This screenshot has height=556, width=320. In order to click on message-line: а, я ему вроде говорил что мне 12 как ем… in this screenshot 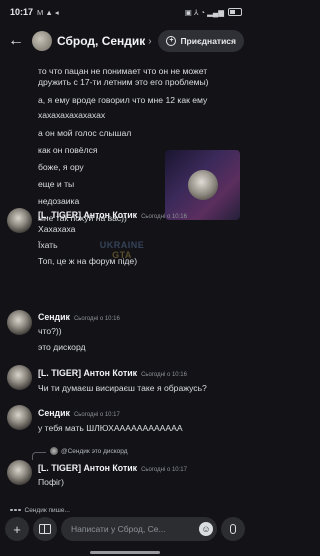, I will do `click(123, 100)`.